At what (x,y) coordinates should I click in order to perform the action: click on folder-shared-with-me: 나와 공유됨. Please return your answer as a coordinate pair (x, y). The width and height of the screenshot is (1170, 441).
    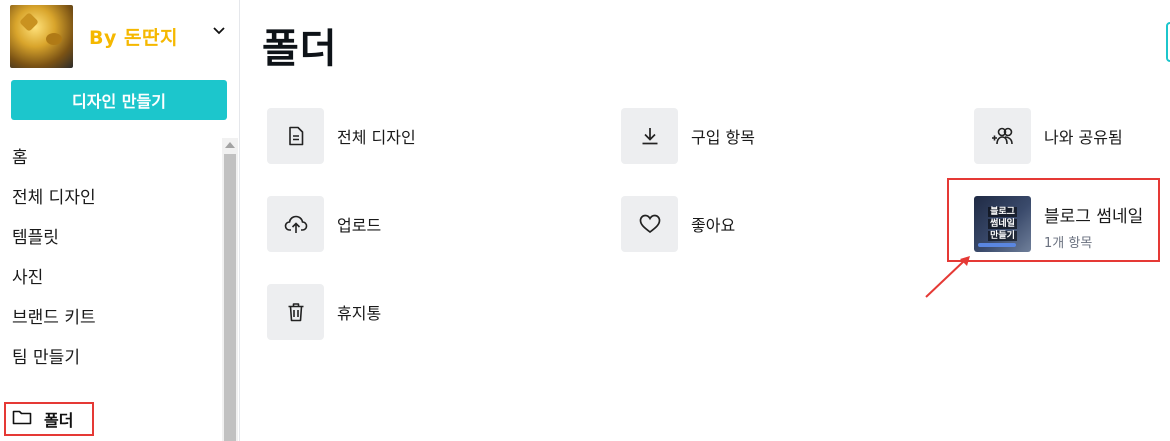
    Looking at the image, I should click on (1048, 136).